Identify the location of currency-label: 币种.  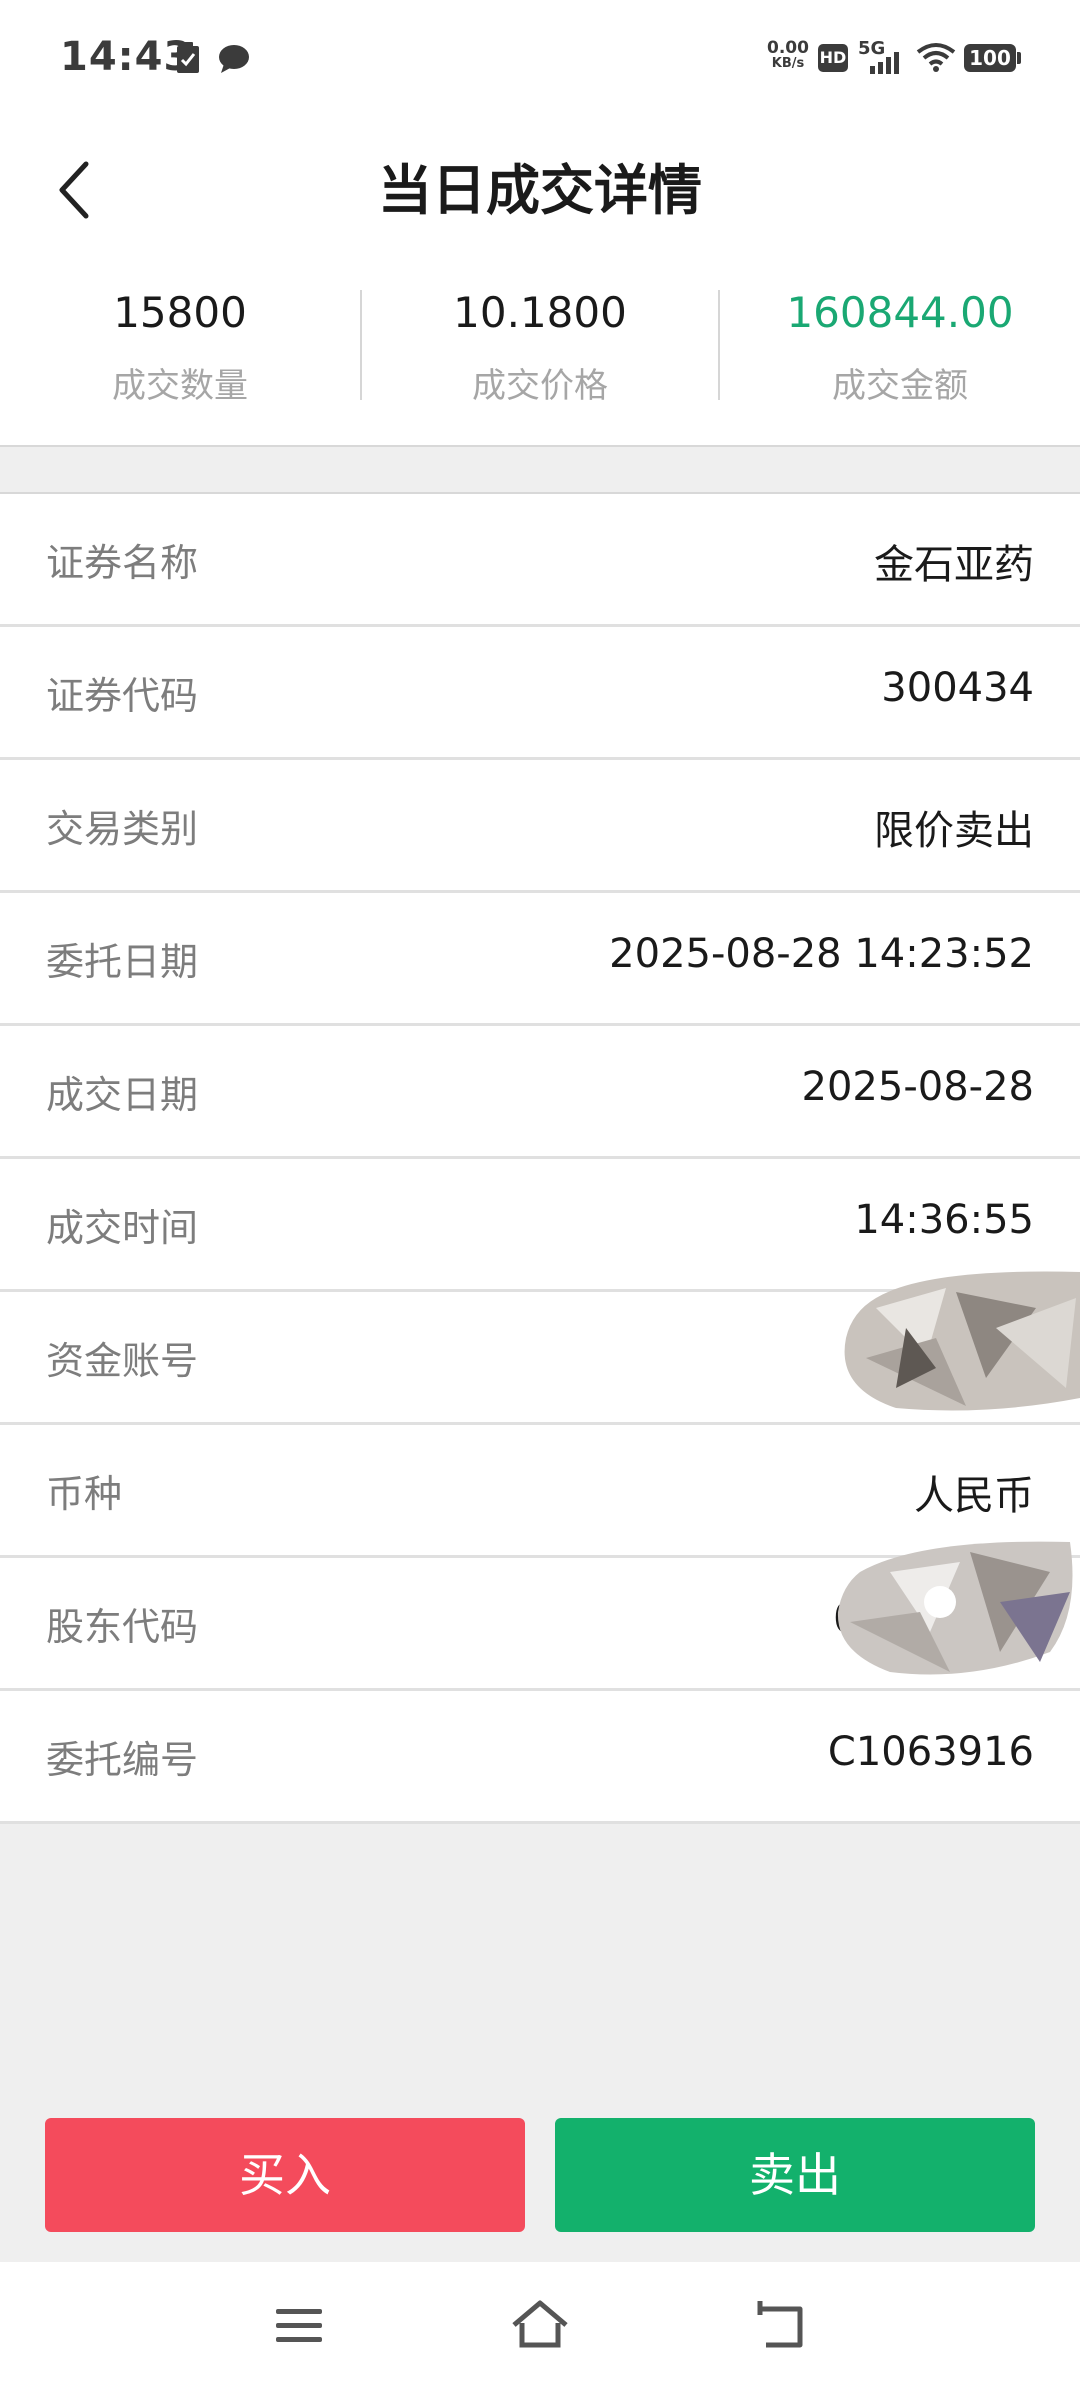
(84, 1494).